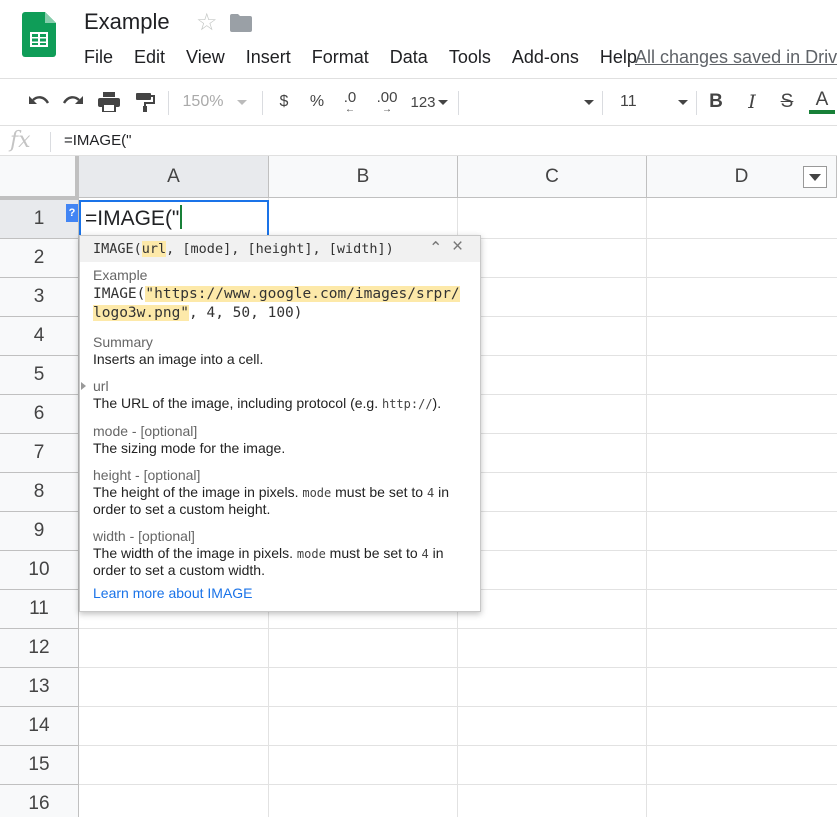  I want to click on text-color-swatch, so click(822, 112).